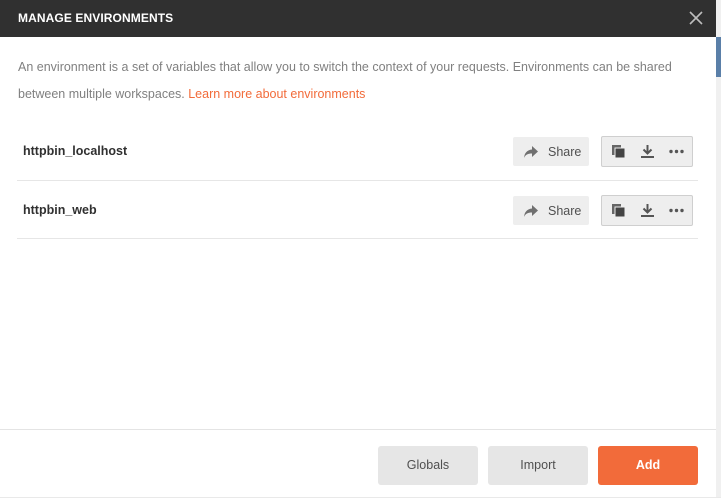  I want to click on globals-button: Globals, so click(428, 465).